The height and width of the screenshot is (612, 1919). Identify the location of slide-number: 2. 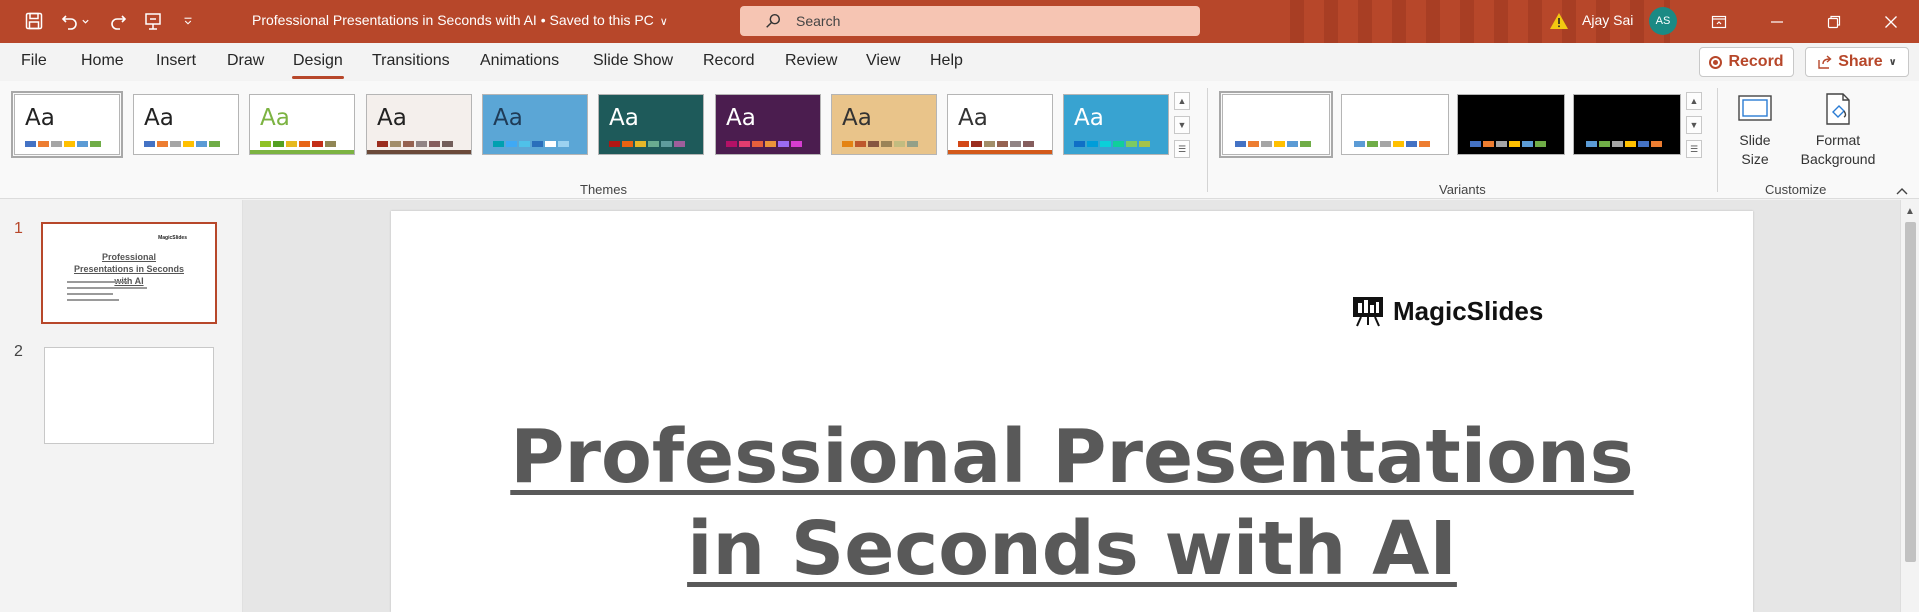
(18, 351).